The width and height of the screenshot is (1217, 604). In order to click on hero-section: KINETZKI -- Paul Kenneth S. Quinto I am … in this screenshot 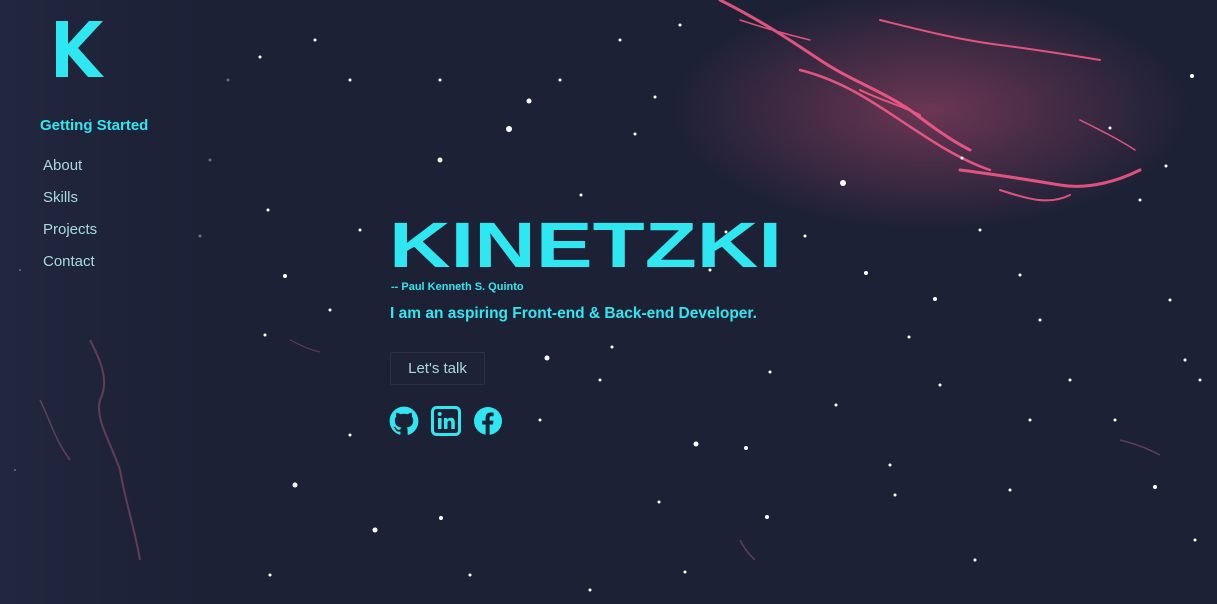, I will do `click(586, 324)`.